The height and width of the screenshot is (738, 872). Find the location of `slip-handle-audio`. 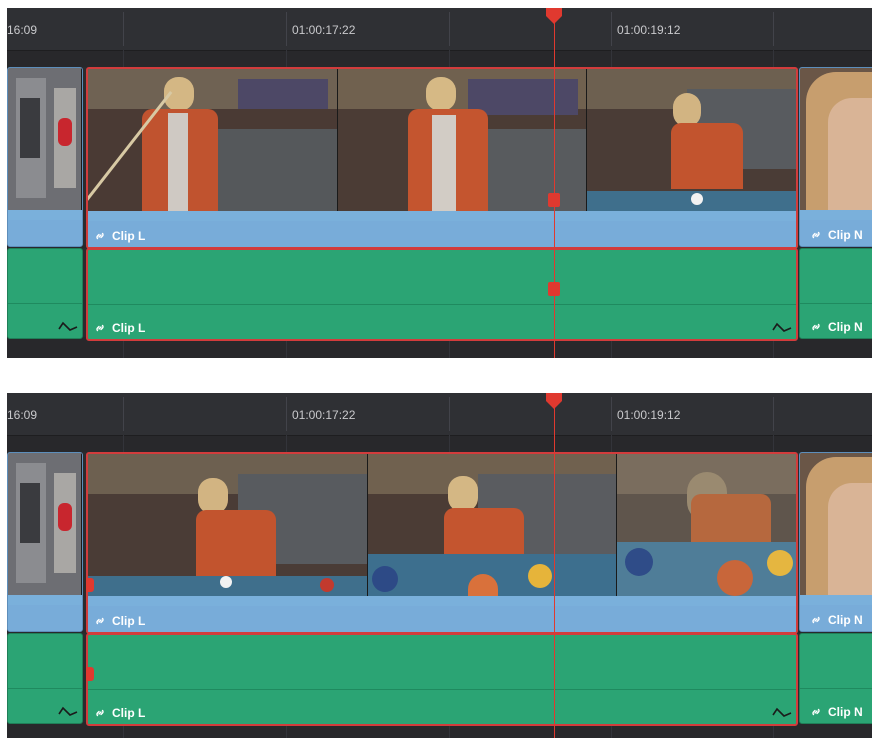

slip-handle-audio is located at coordinates (90, 674).